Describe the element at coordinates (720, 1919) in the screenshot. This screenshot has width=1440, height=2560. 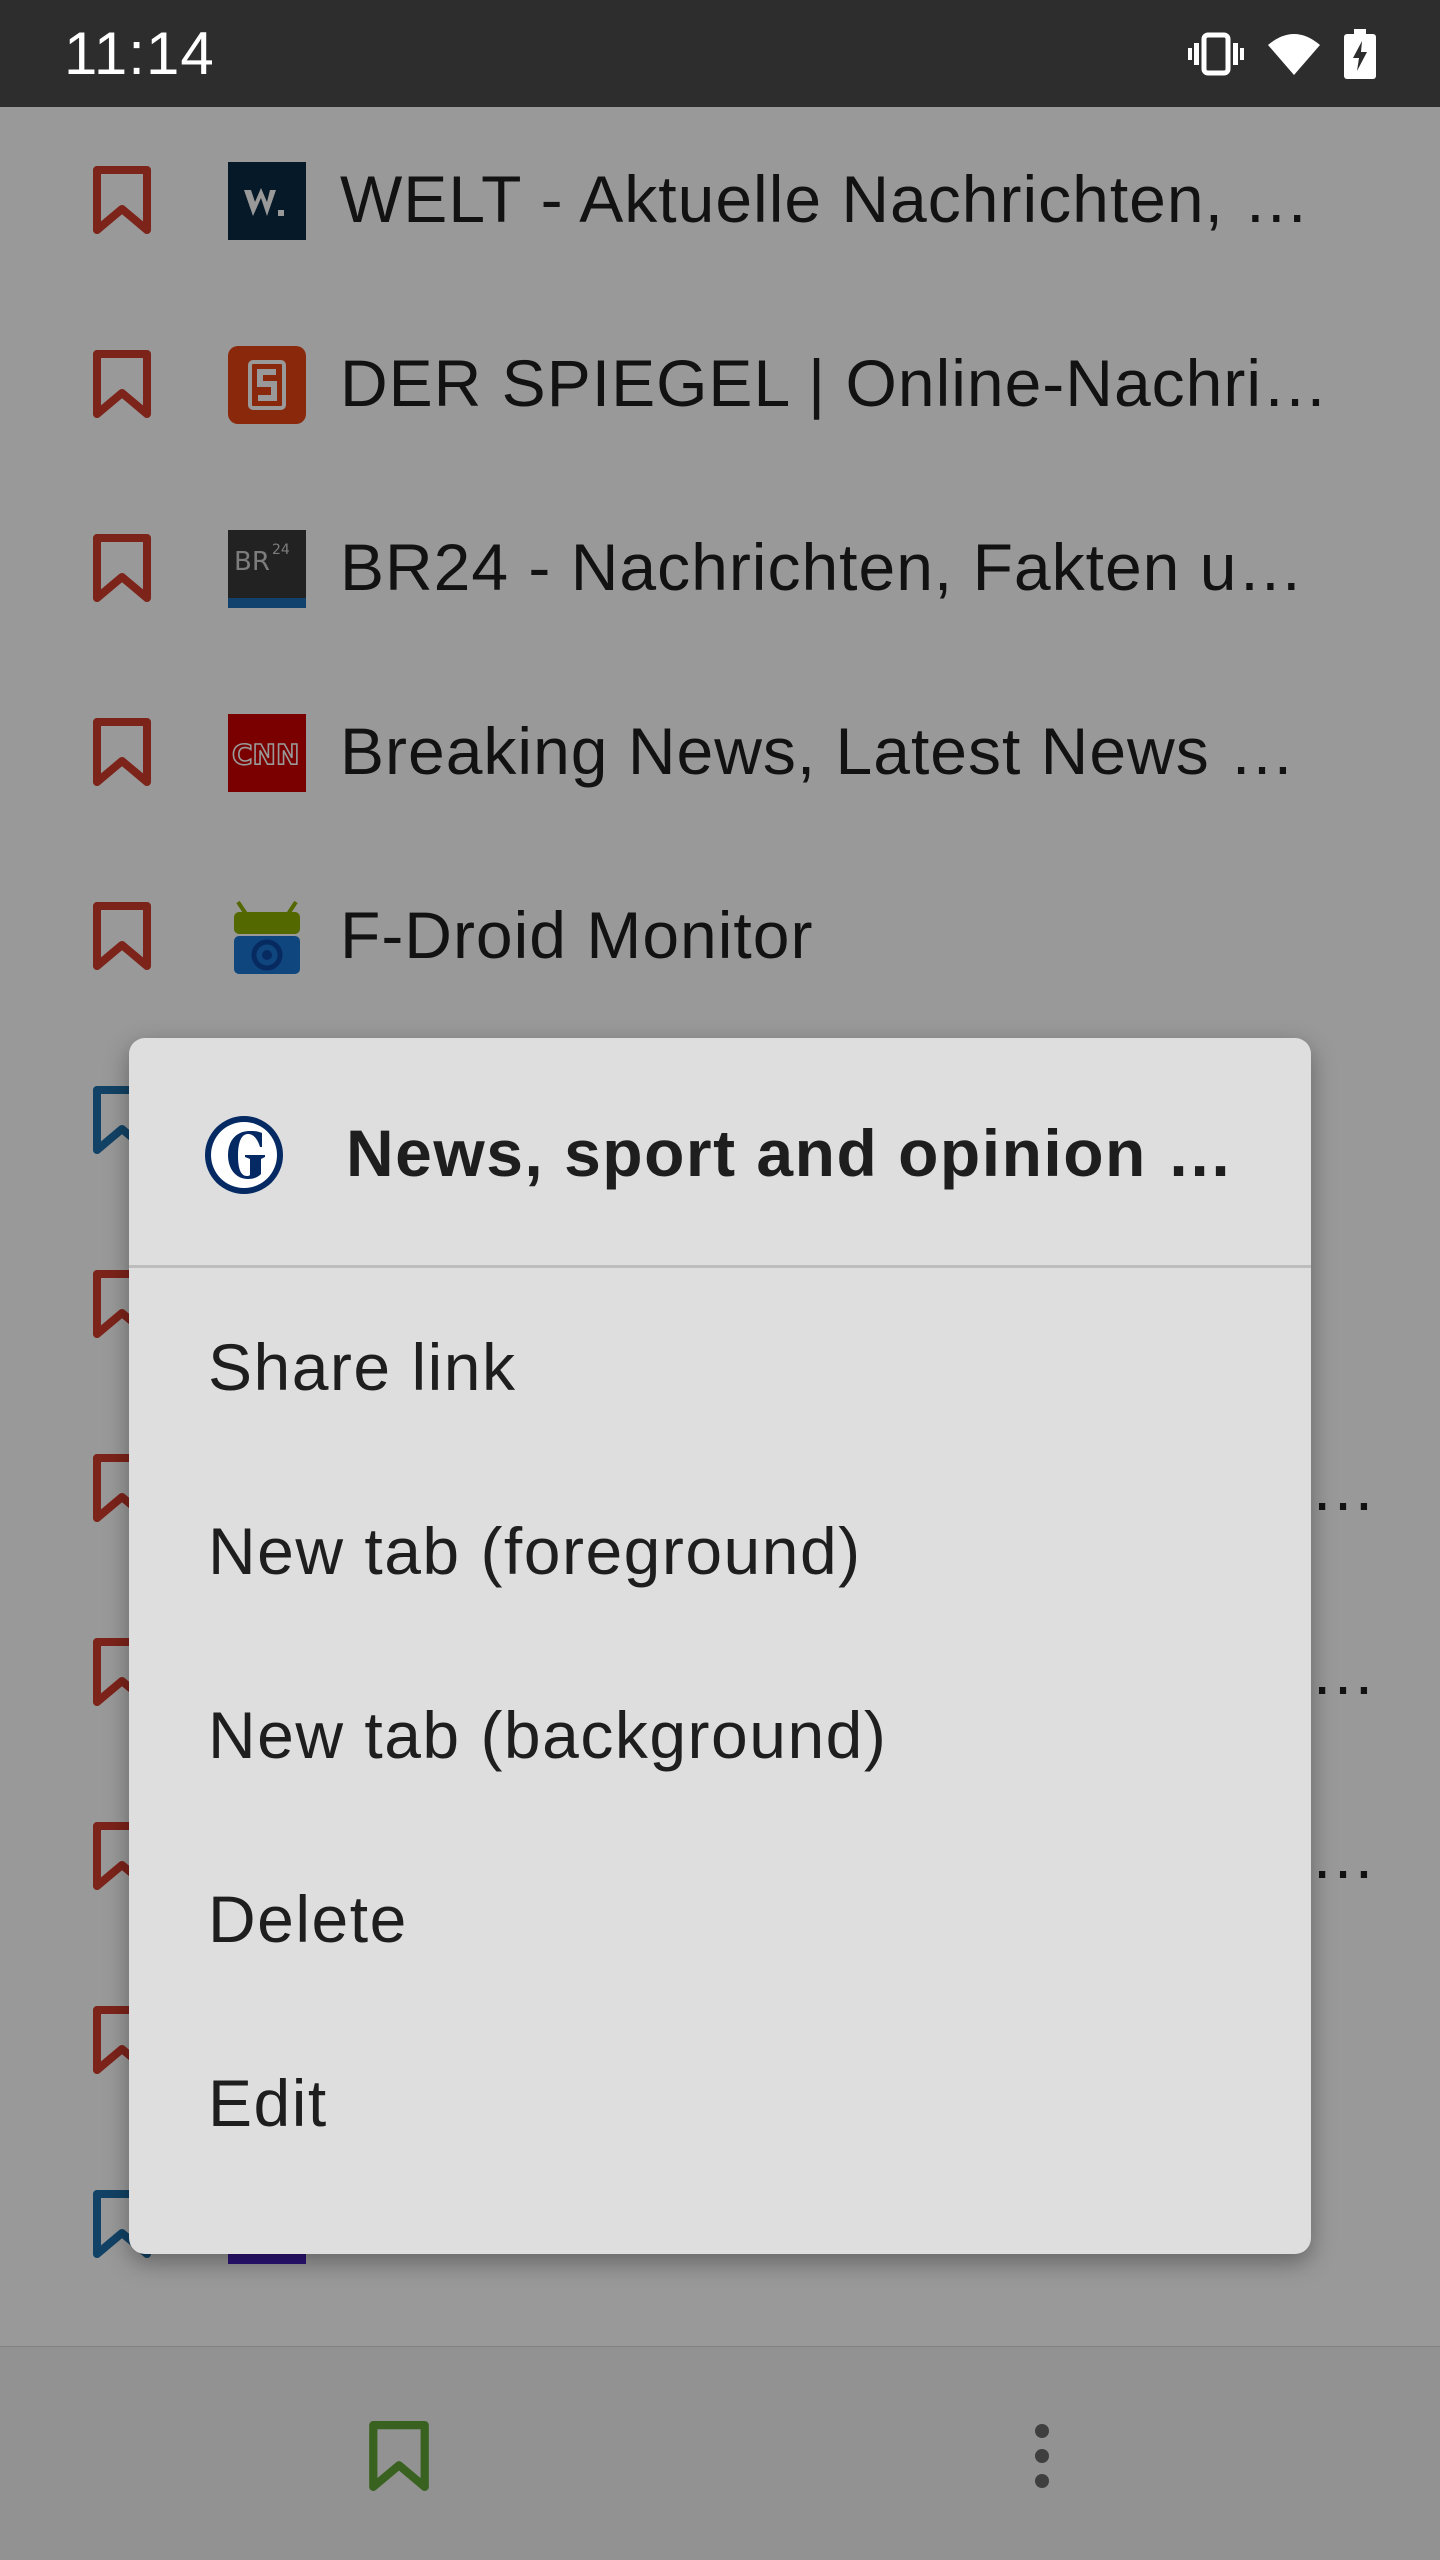
I see `delete-item: Delete` at that location.